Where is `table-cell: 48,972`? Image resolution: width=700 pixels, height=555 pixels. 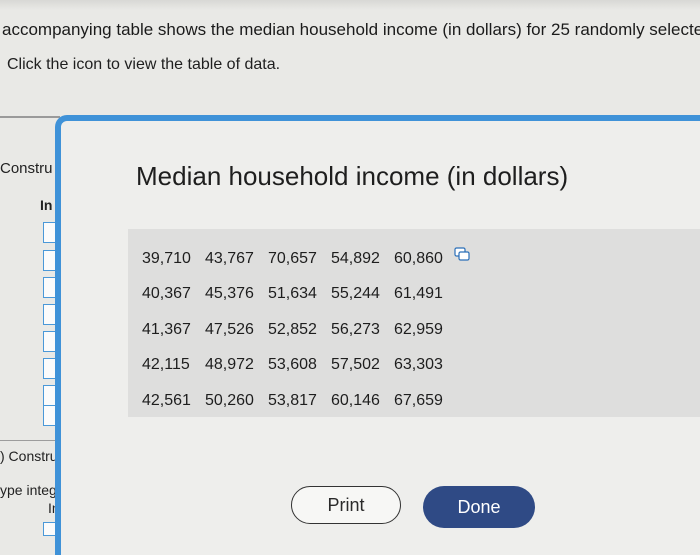 table-cell: 48,972 is located at coordinates (229, 365).